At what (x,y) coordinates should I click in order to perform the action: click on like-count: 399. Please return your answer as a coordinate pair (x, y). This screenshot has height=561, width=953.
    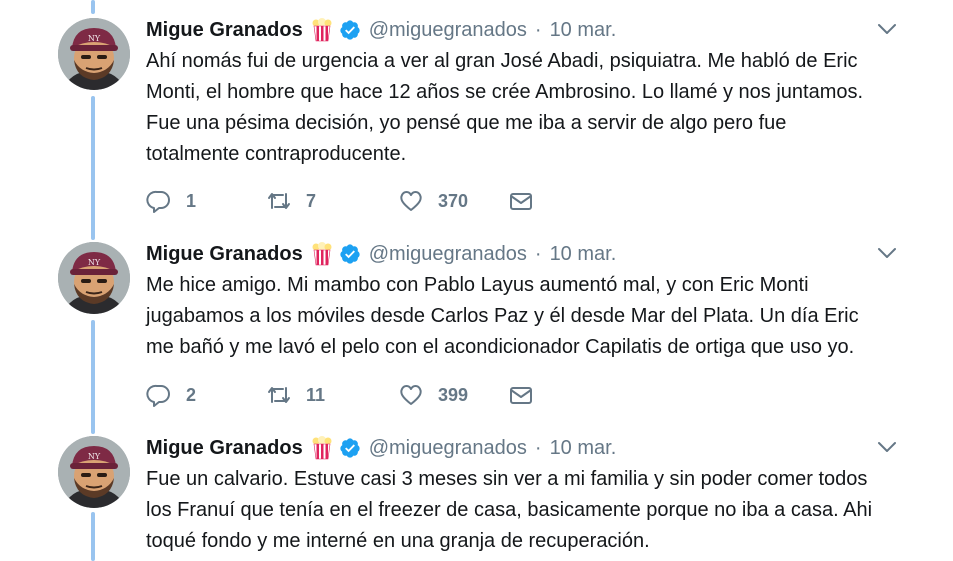
    Looking at the image, I should click on (453, 394).